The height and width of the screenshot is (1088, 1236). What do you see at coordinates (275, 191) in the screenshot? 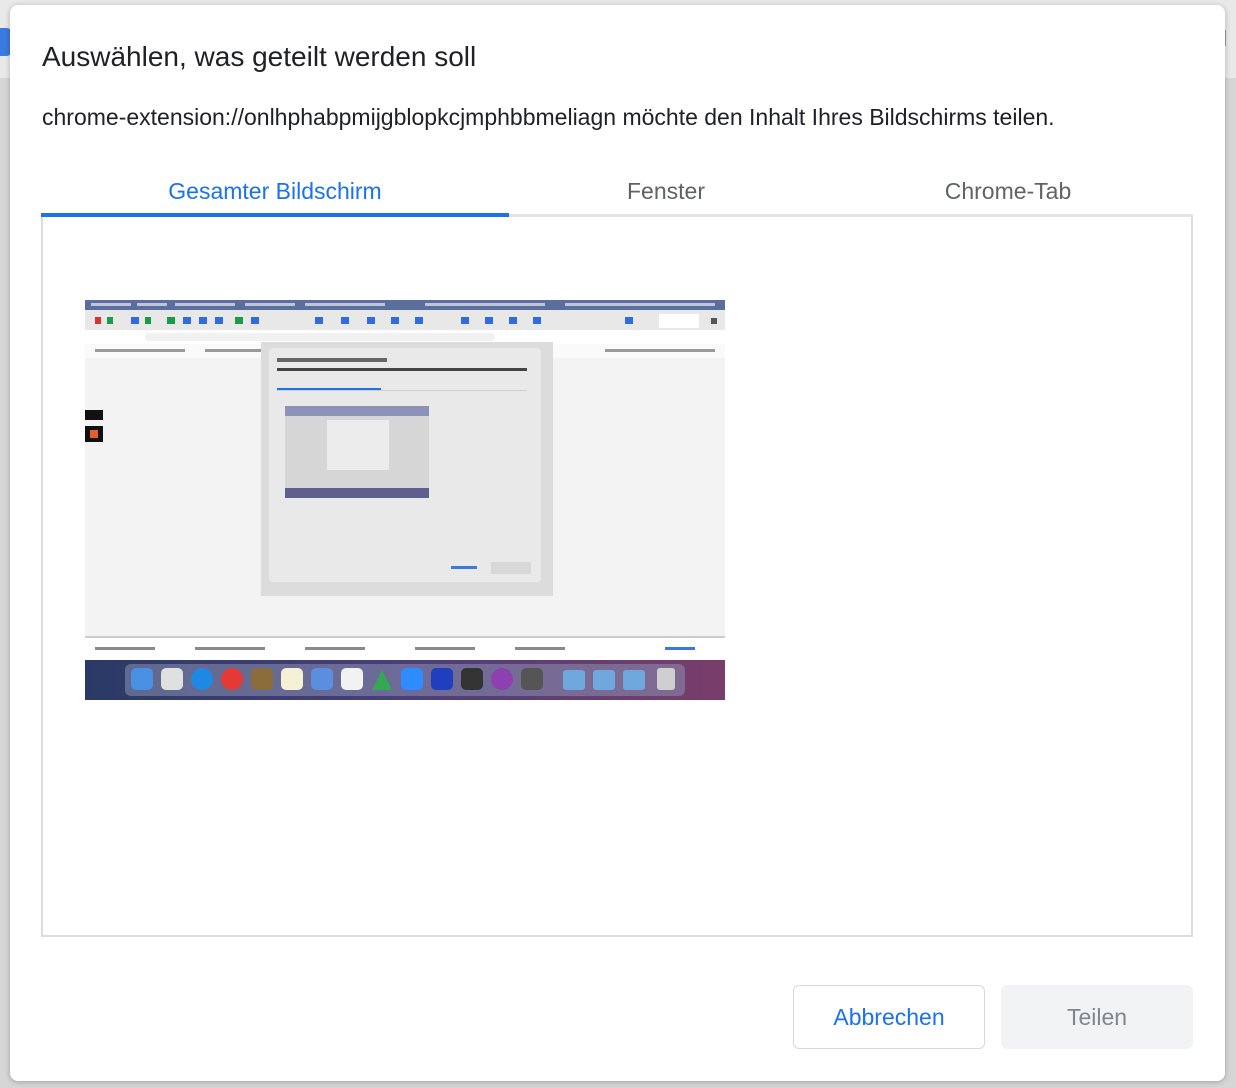
I see `tab-entire-screen: Gesamter Bildschirm` at bounding box center [275, 191].